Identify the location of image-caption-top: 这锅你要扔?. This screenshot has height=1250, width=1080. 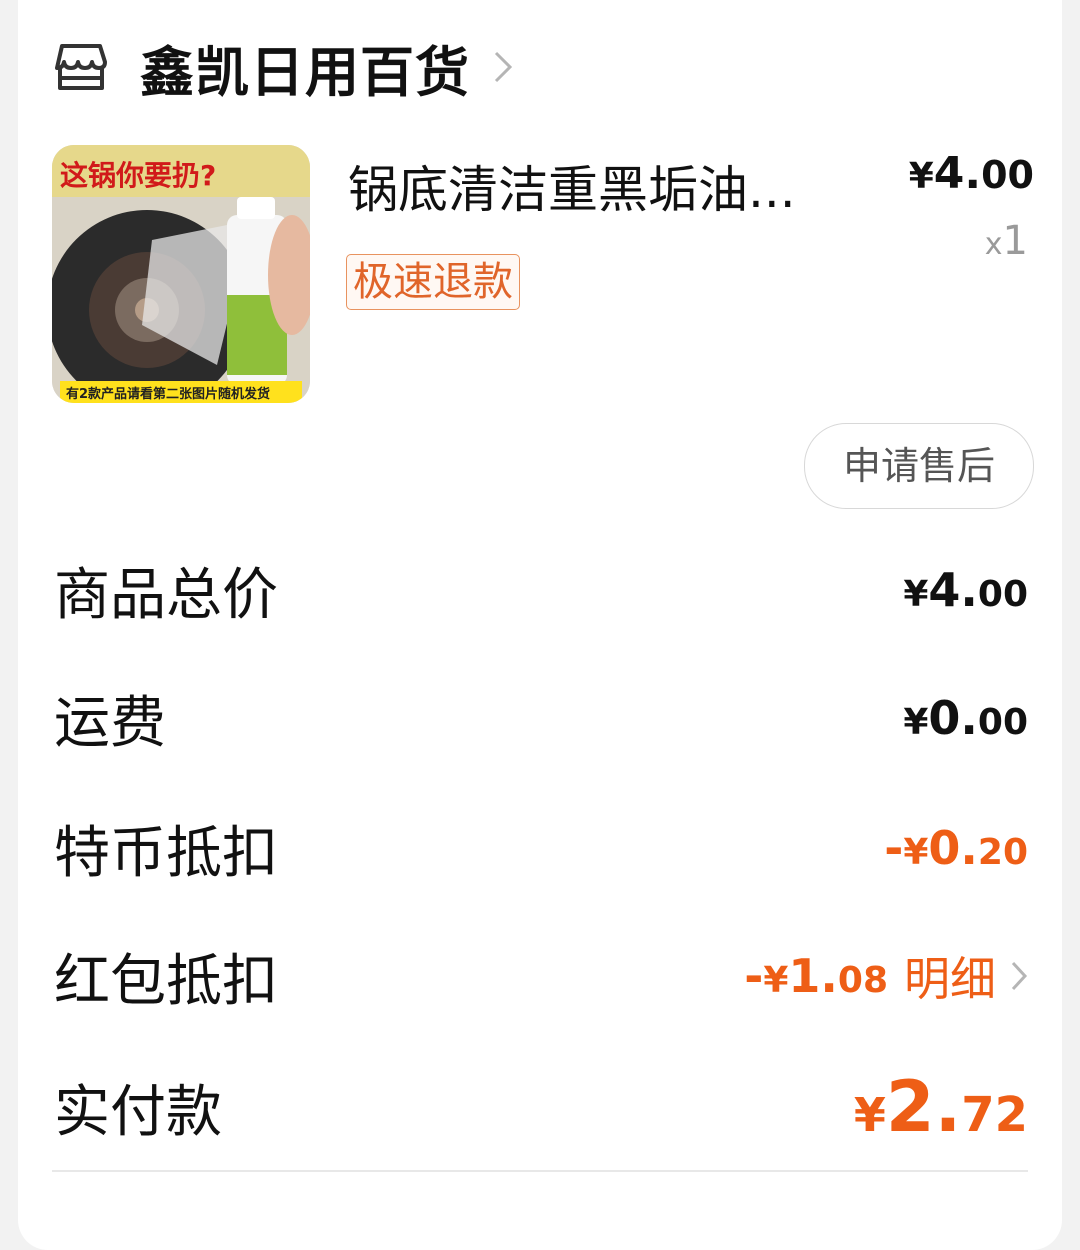
(138, 175).